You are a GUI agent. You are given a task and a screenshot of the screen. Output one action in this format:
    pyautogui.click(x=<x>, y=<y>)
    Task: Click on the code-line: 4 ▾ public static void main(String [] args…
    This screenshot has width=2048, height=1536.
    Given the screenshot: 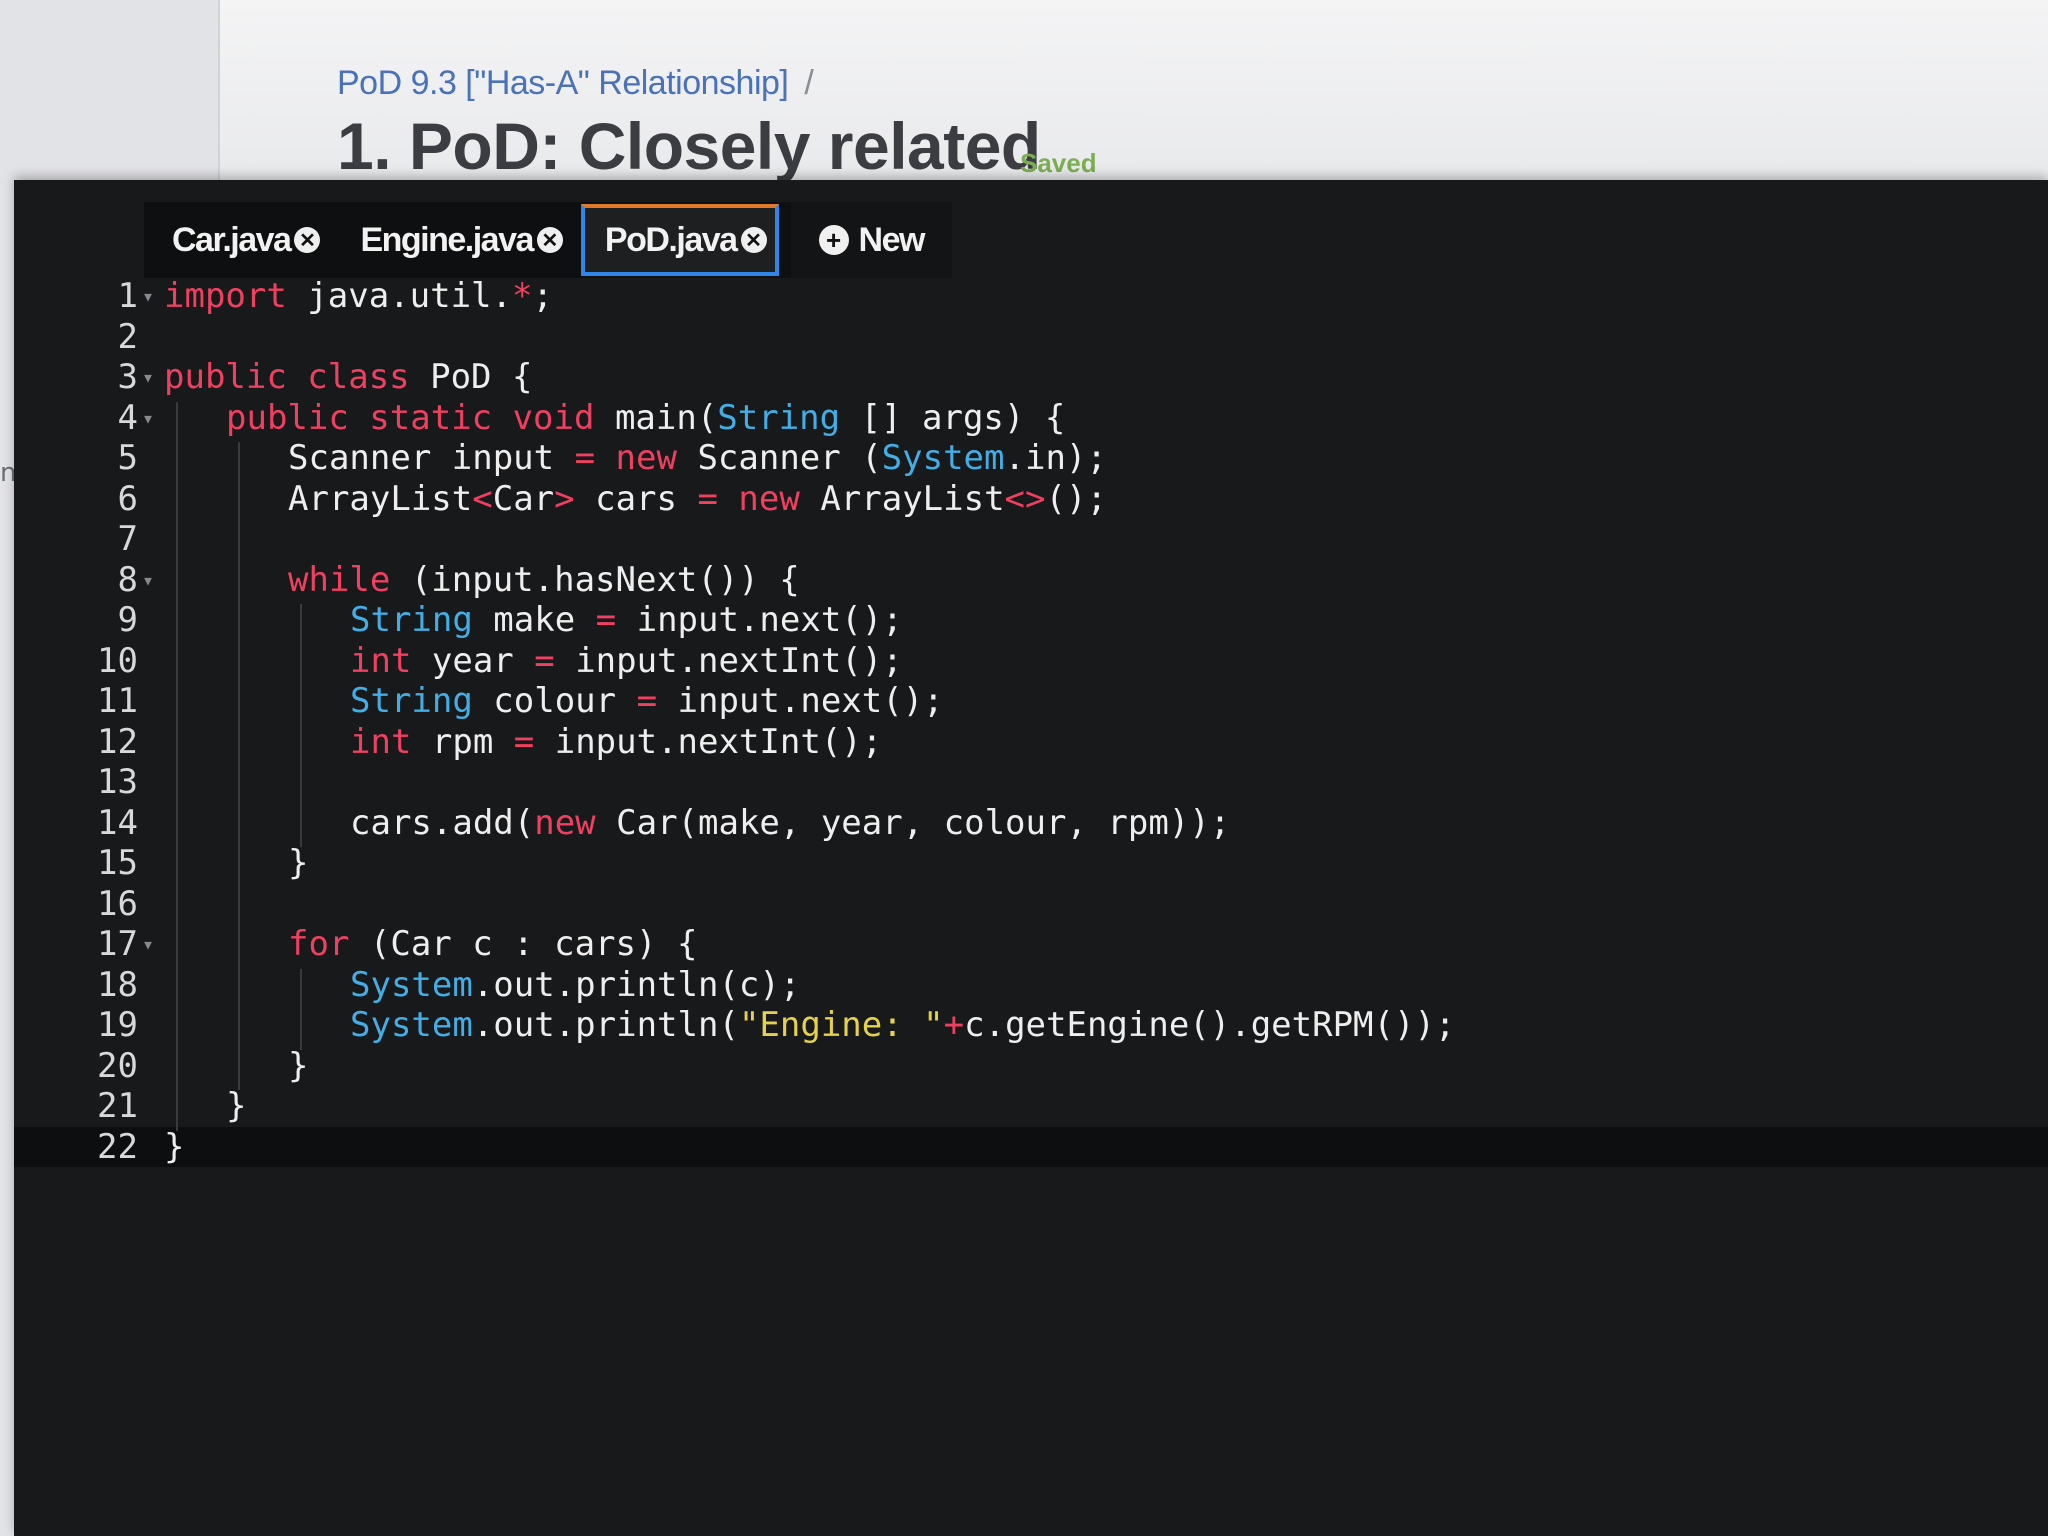 What is the action you would take?
    pyautogui.click(x=1031, y=418)
    